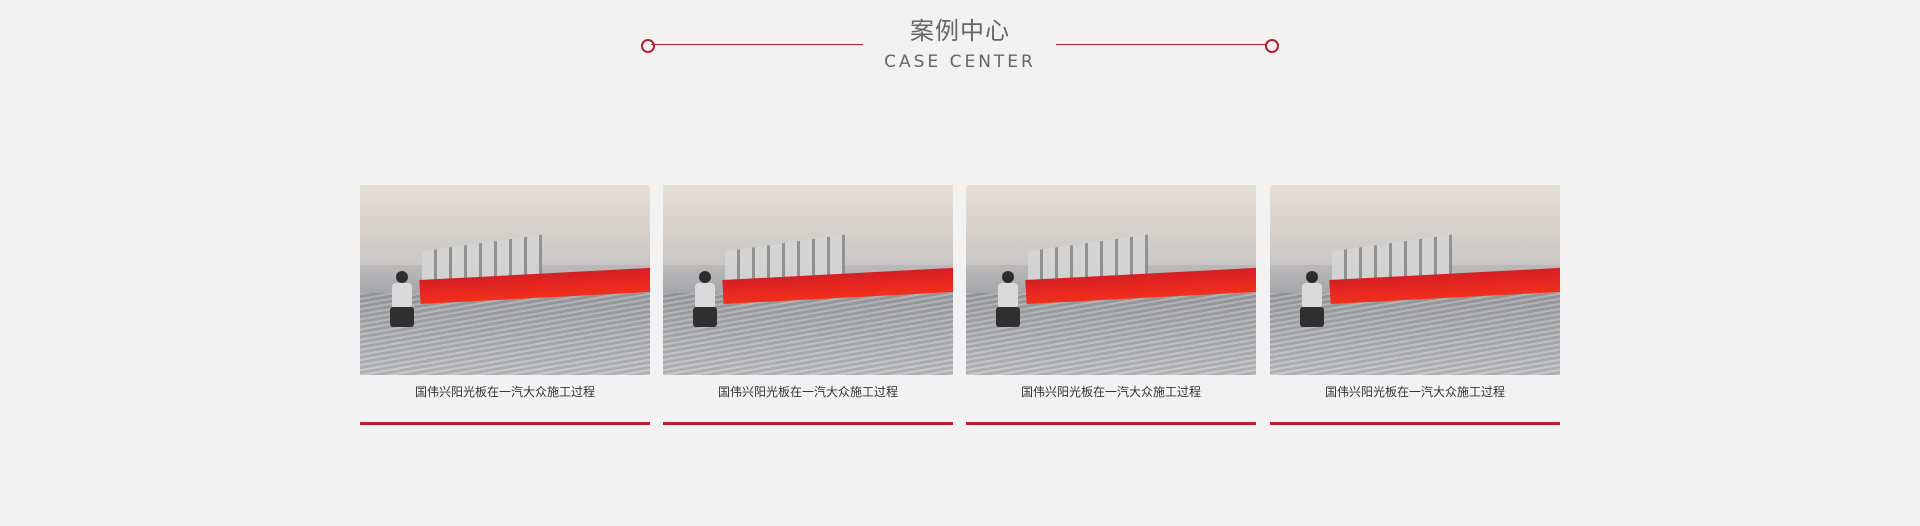 This screenshot has height=526, width=1920. Describe the element at coordinates (1162, 44) in the screenshot. I see `decorative-line-right` at that location.